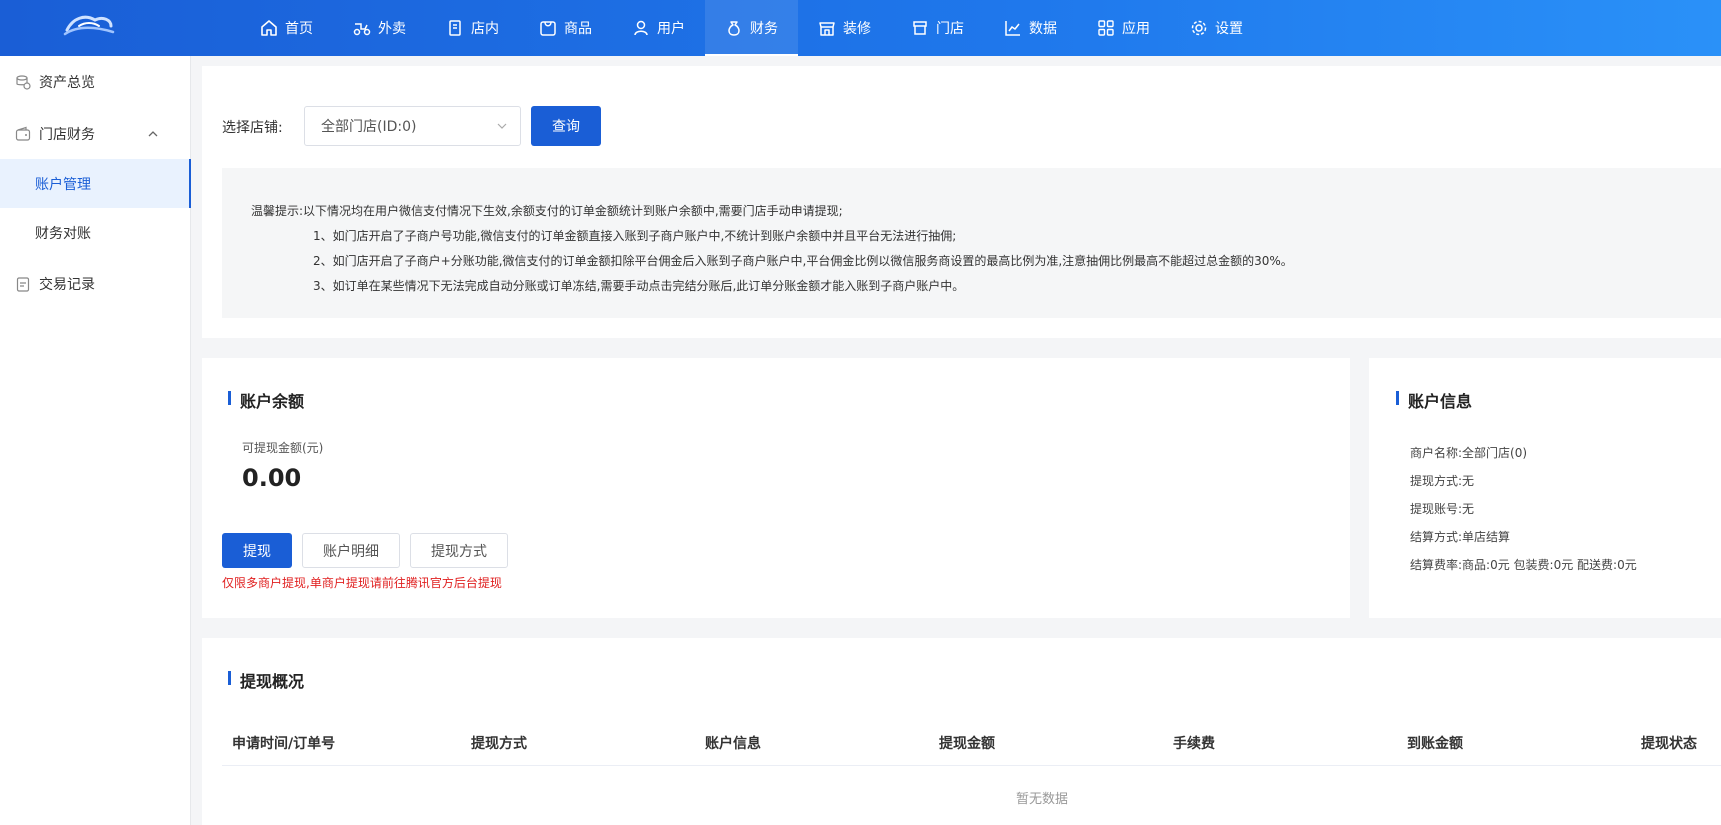 The image size is (1721, 825). What do you see at coordinates (63, 233) in the screenshot?
I see `sidebar-label: 财务对账` at bounding box center [63, 233].